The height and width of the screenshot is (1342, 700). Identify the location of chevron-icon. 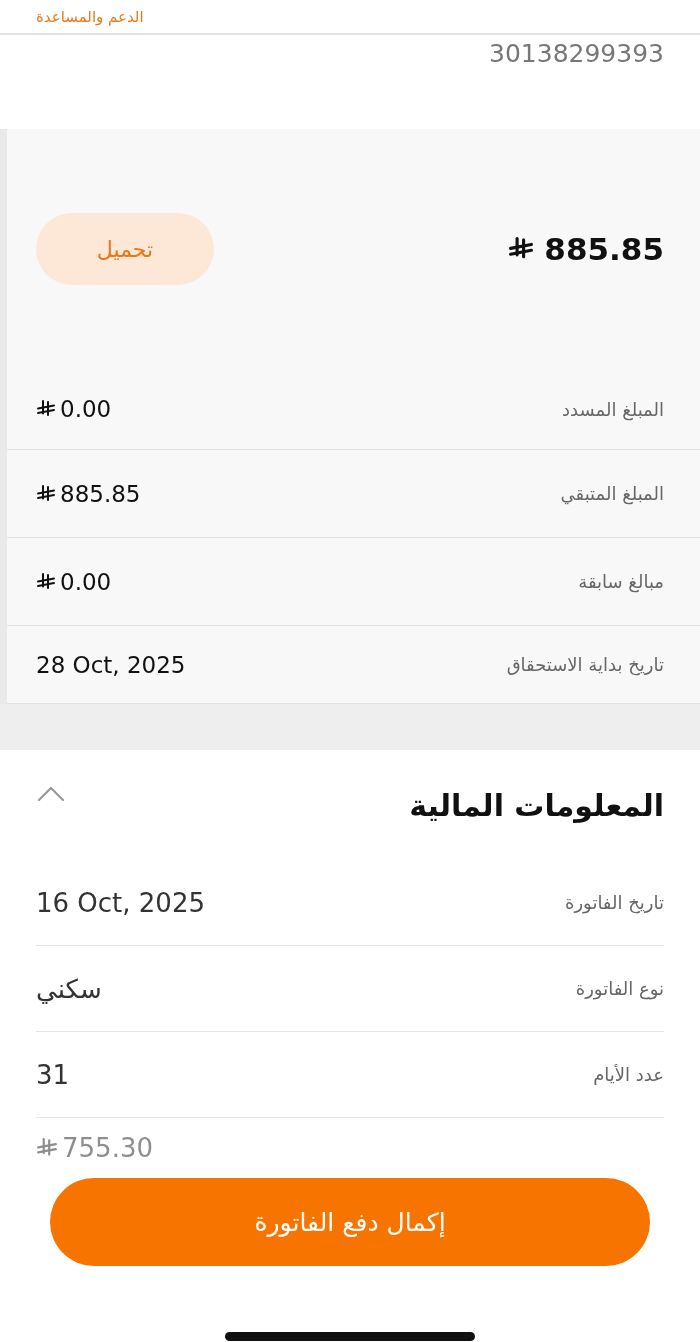
(51, 794).